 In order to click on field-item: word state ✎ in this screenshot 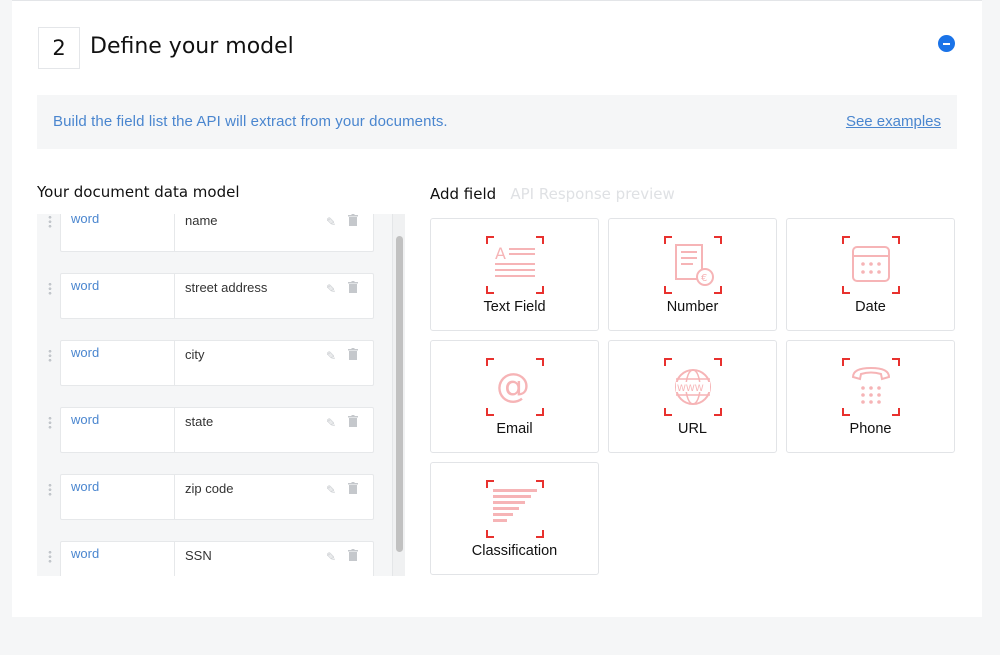, I will do `click(217, 430)`.